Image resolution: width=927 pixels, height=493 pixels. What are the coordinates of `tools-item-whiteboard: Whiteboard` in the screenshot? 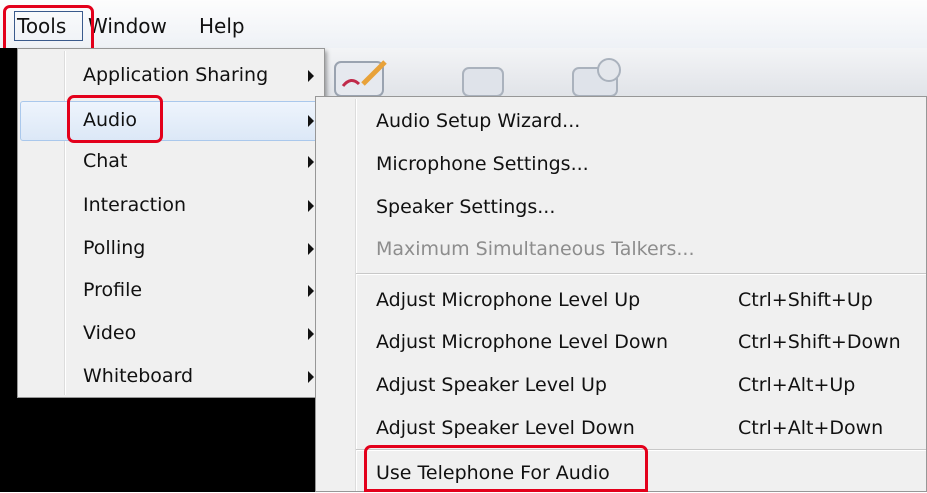 It's located at (171, 377).